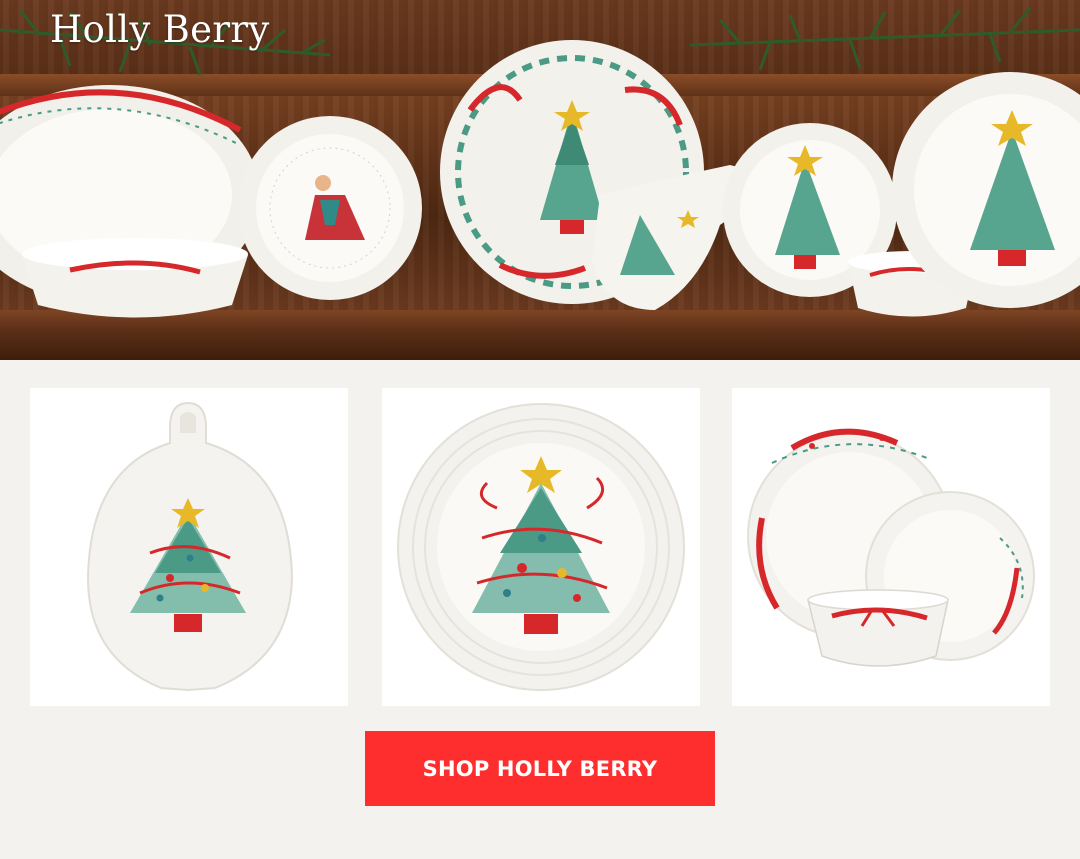 The width and height of the screenshot is (1080, 859). I want to click on place-setting-icon, so click(891, 547).